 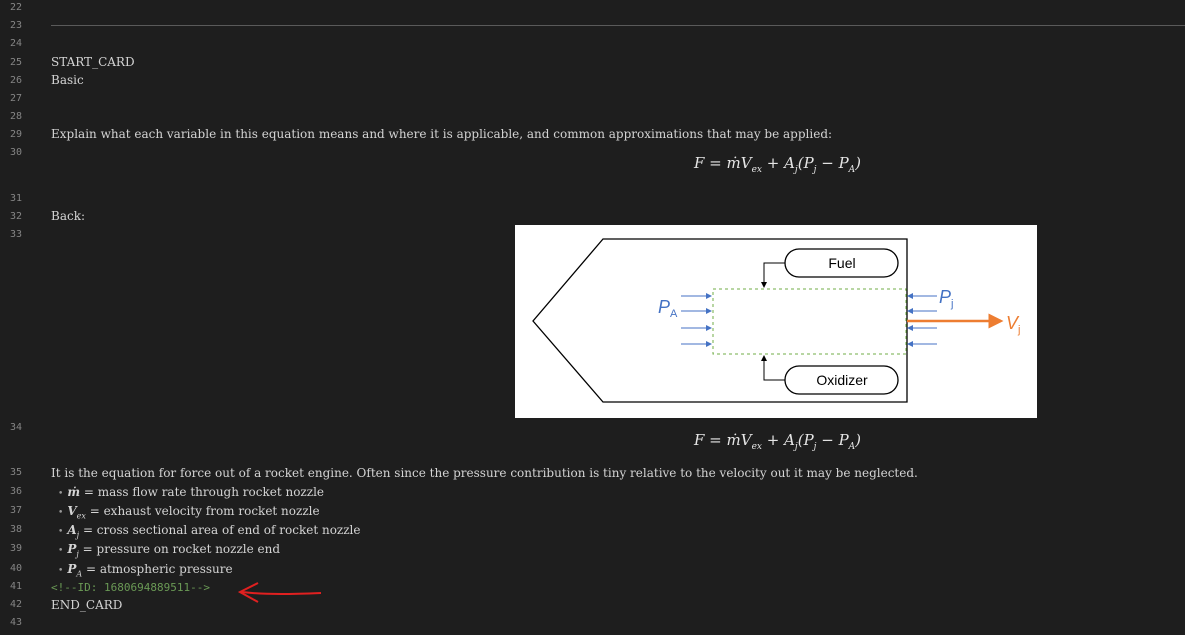 I want to click on line-number: 24, so click(x=16, y=43).